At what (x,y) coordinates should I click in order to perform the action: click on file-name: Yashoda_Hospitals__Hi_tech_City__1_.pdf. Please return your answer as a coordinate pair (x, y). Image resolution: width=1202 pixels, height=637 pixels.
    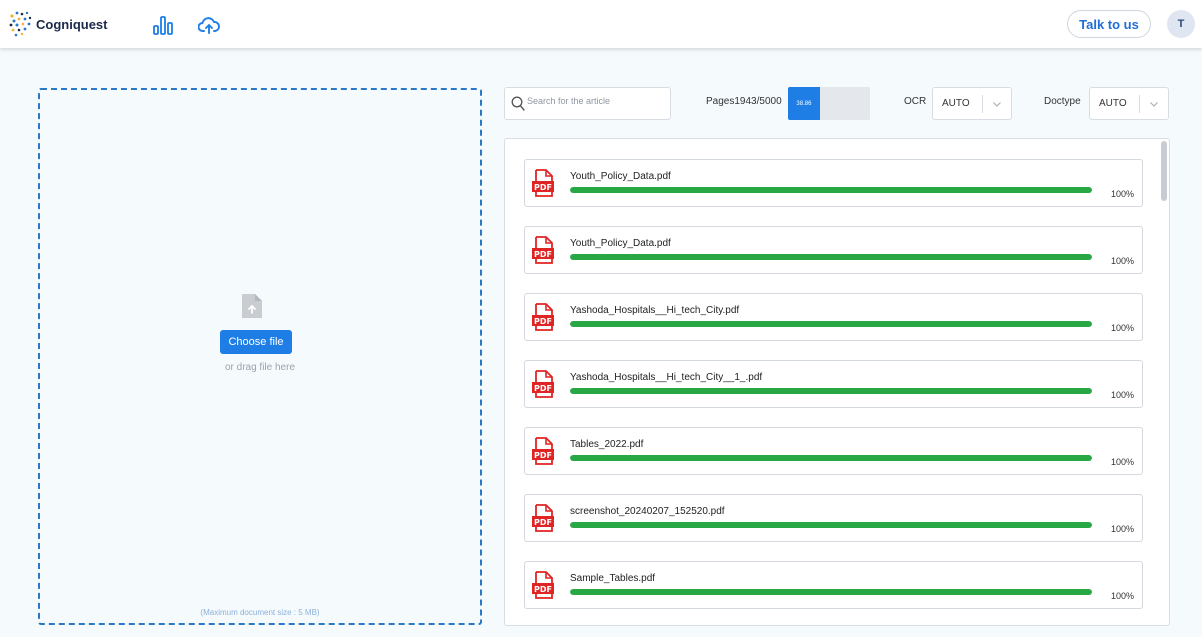
    Looking at the image, I should click on (666, 377).